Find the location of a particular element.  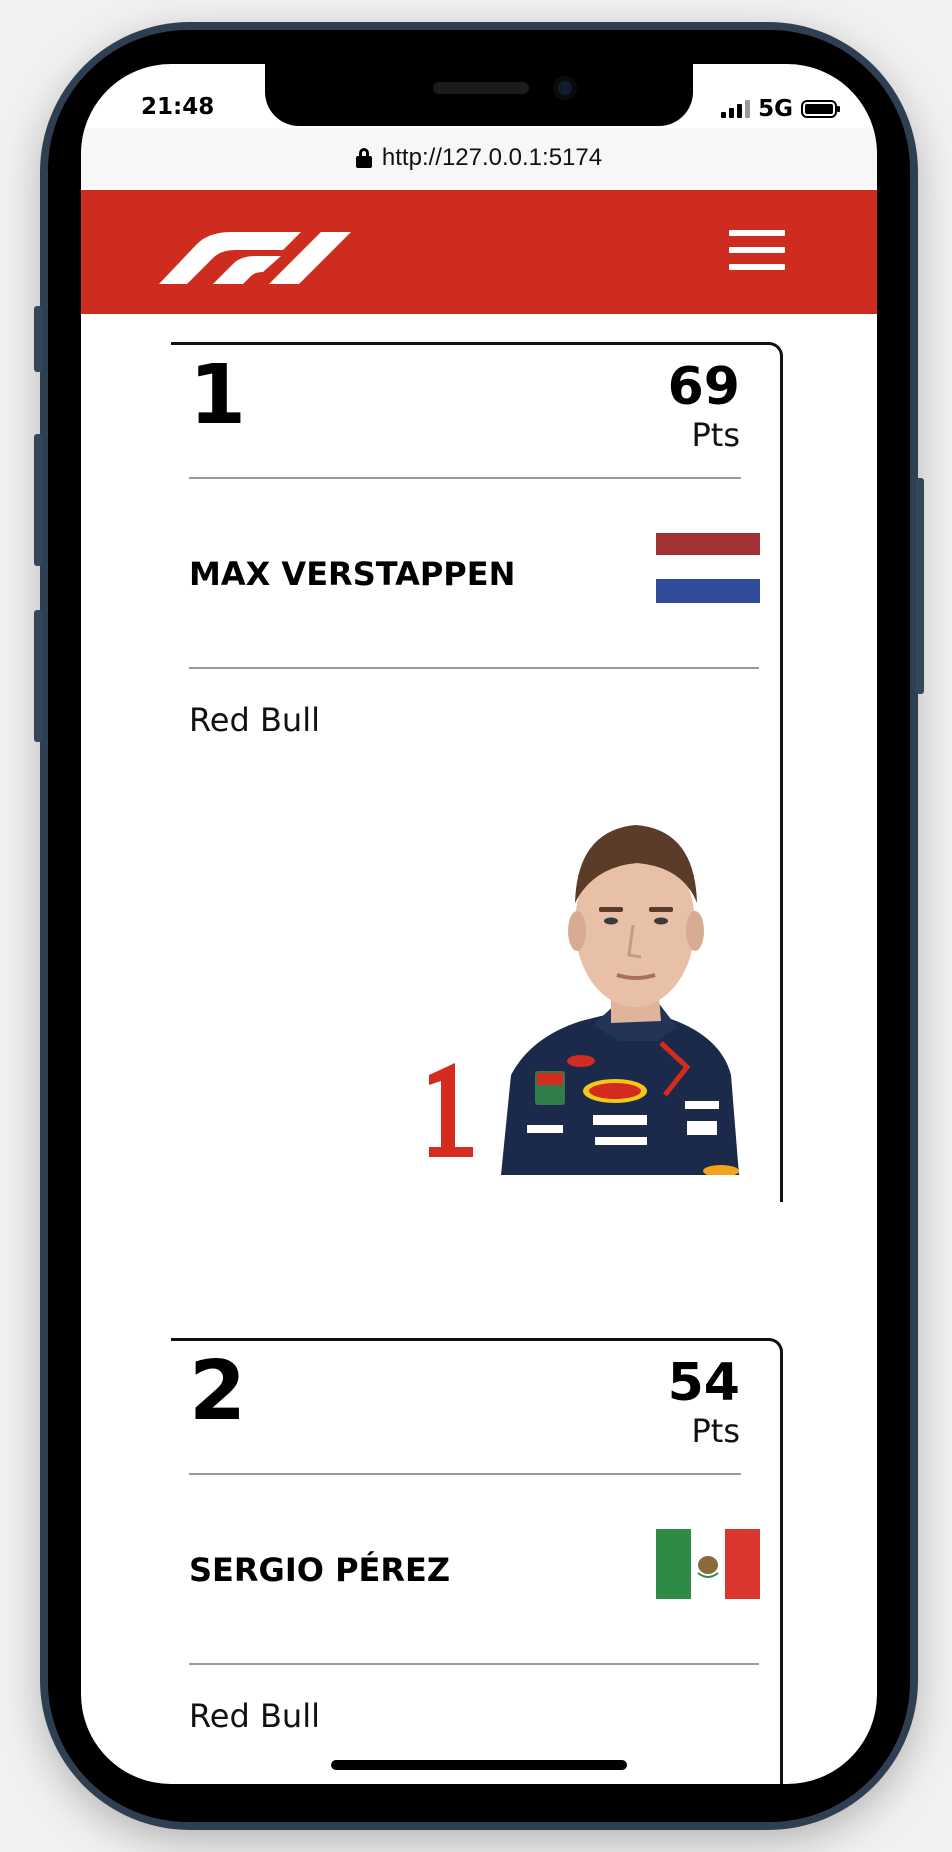

driver-points: 54 is located at coordinates (703, 1383).